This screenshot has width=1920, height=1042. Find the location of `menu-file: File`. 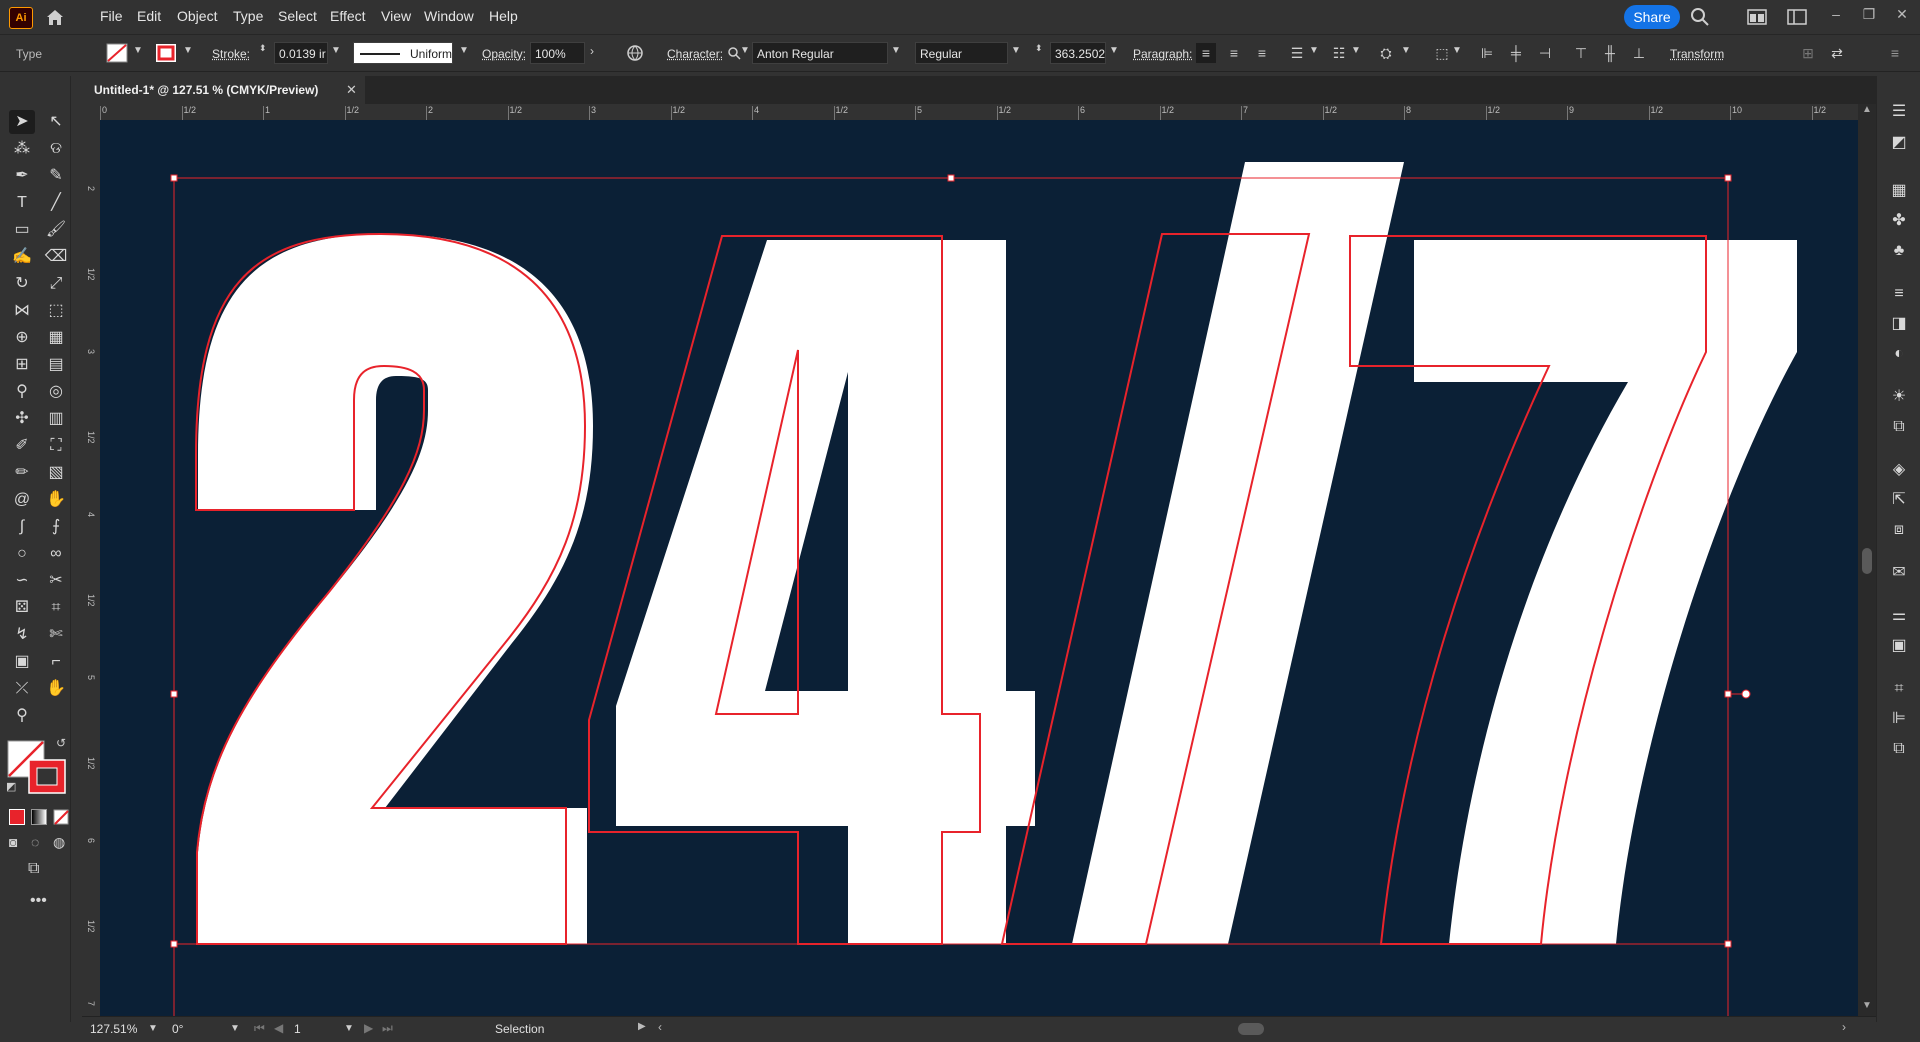

menu-file: File is located at coordinates (111, 16).